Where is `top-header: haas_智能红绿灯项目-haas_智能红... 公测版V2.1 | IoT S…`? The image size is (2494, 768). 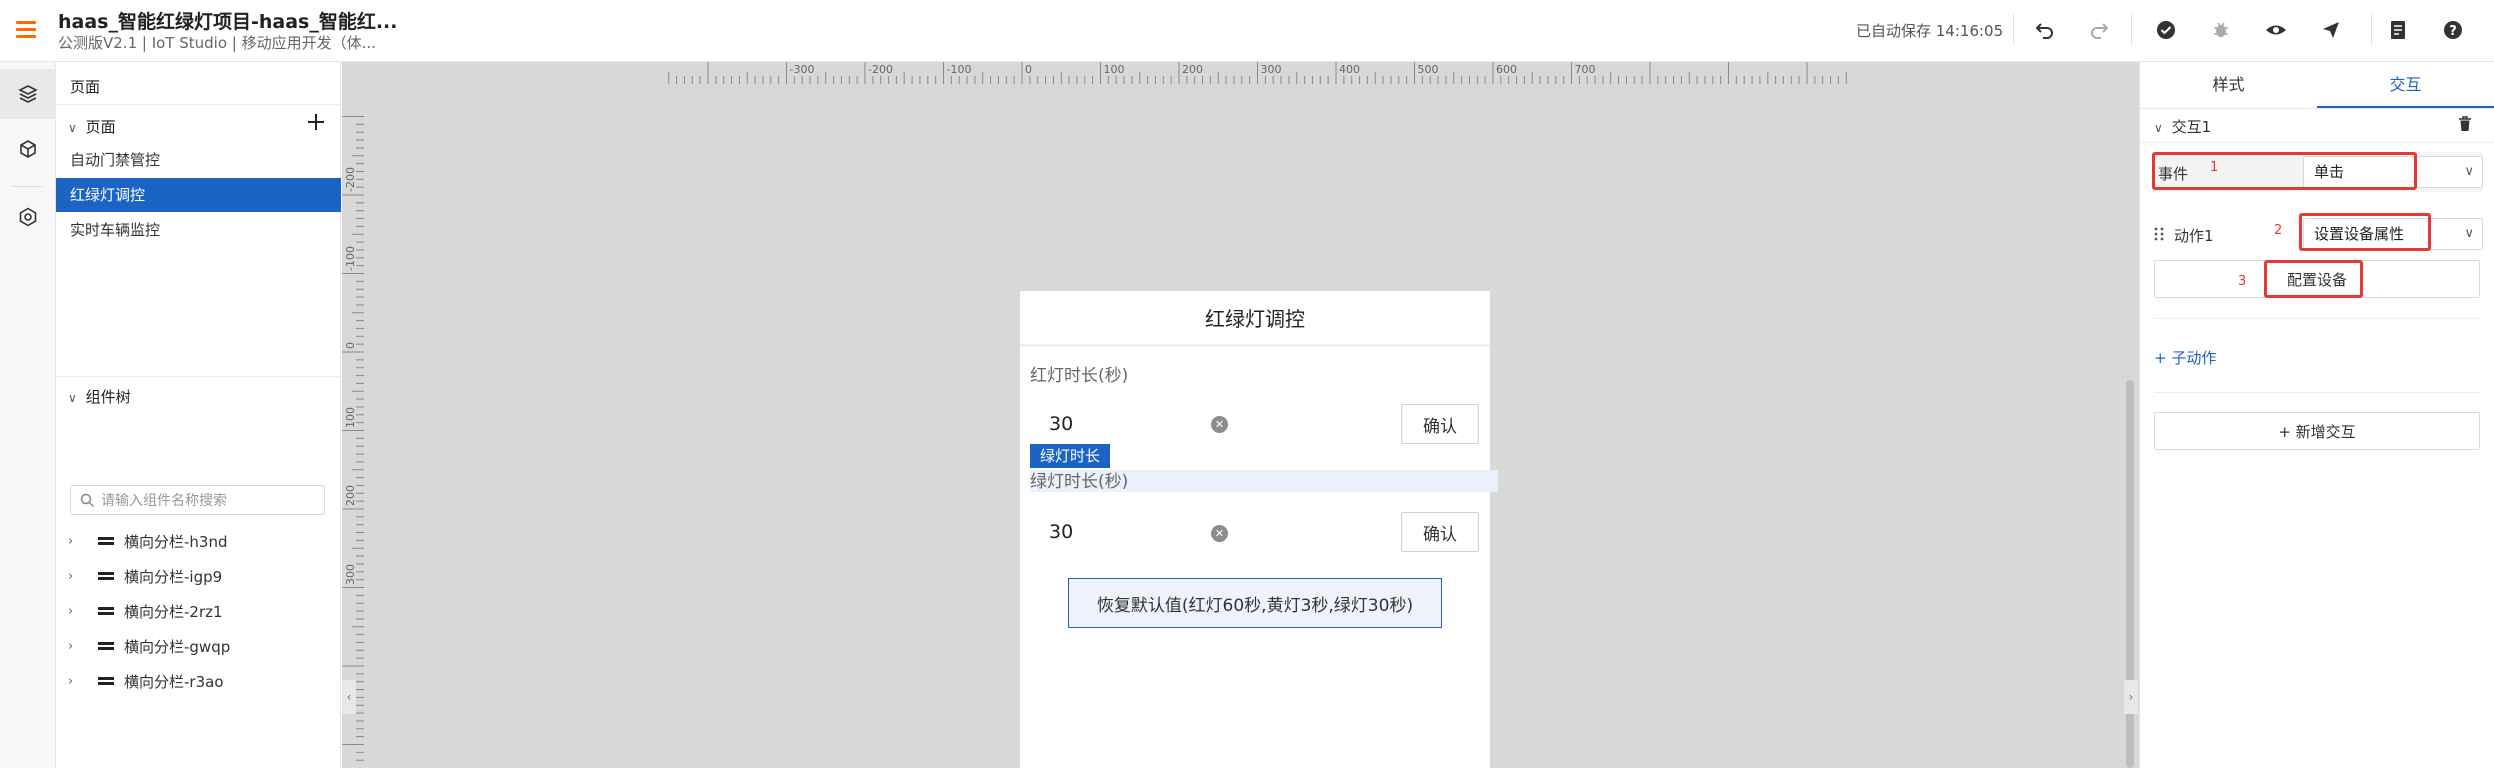 top-header: haas_智能红绿灯项目-haas_智能红... 公测版V2.1 | IoT S… is located at coordinates (1247, 31).